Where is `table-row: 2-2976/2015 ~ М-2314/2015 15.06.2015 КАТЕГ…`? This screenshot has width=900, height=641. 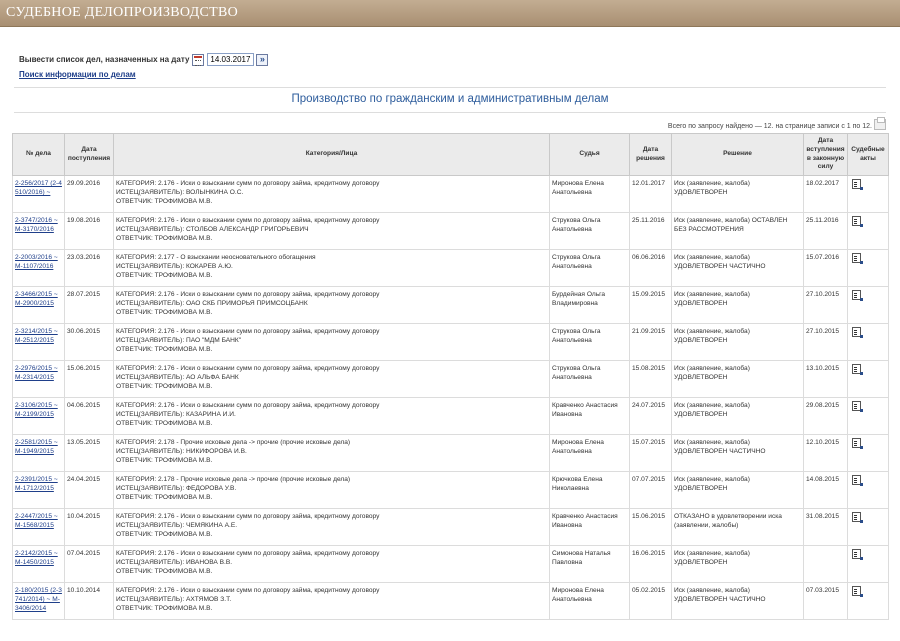
table-row: 2-2976/2015 ~ М-2314/2015 15.06.2015 КАТЕГ… is located at coordinates (450, 379).